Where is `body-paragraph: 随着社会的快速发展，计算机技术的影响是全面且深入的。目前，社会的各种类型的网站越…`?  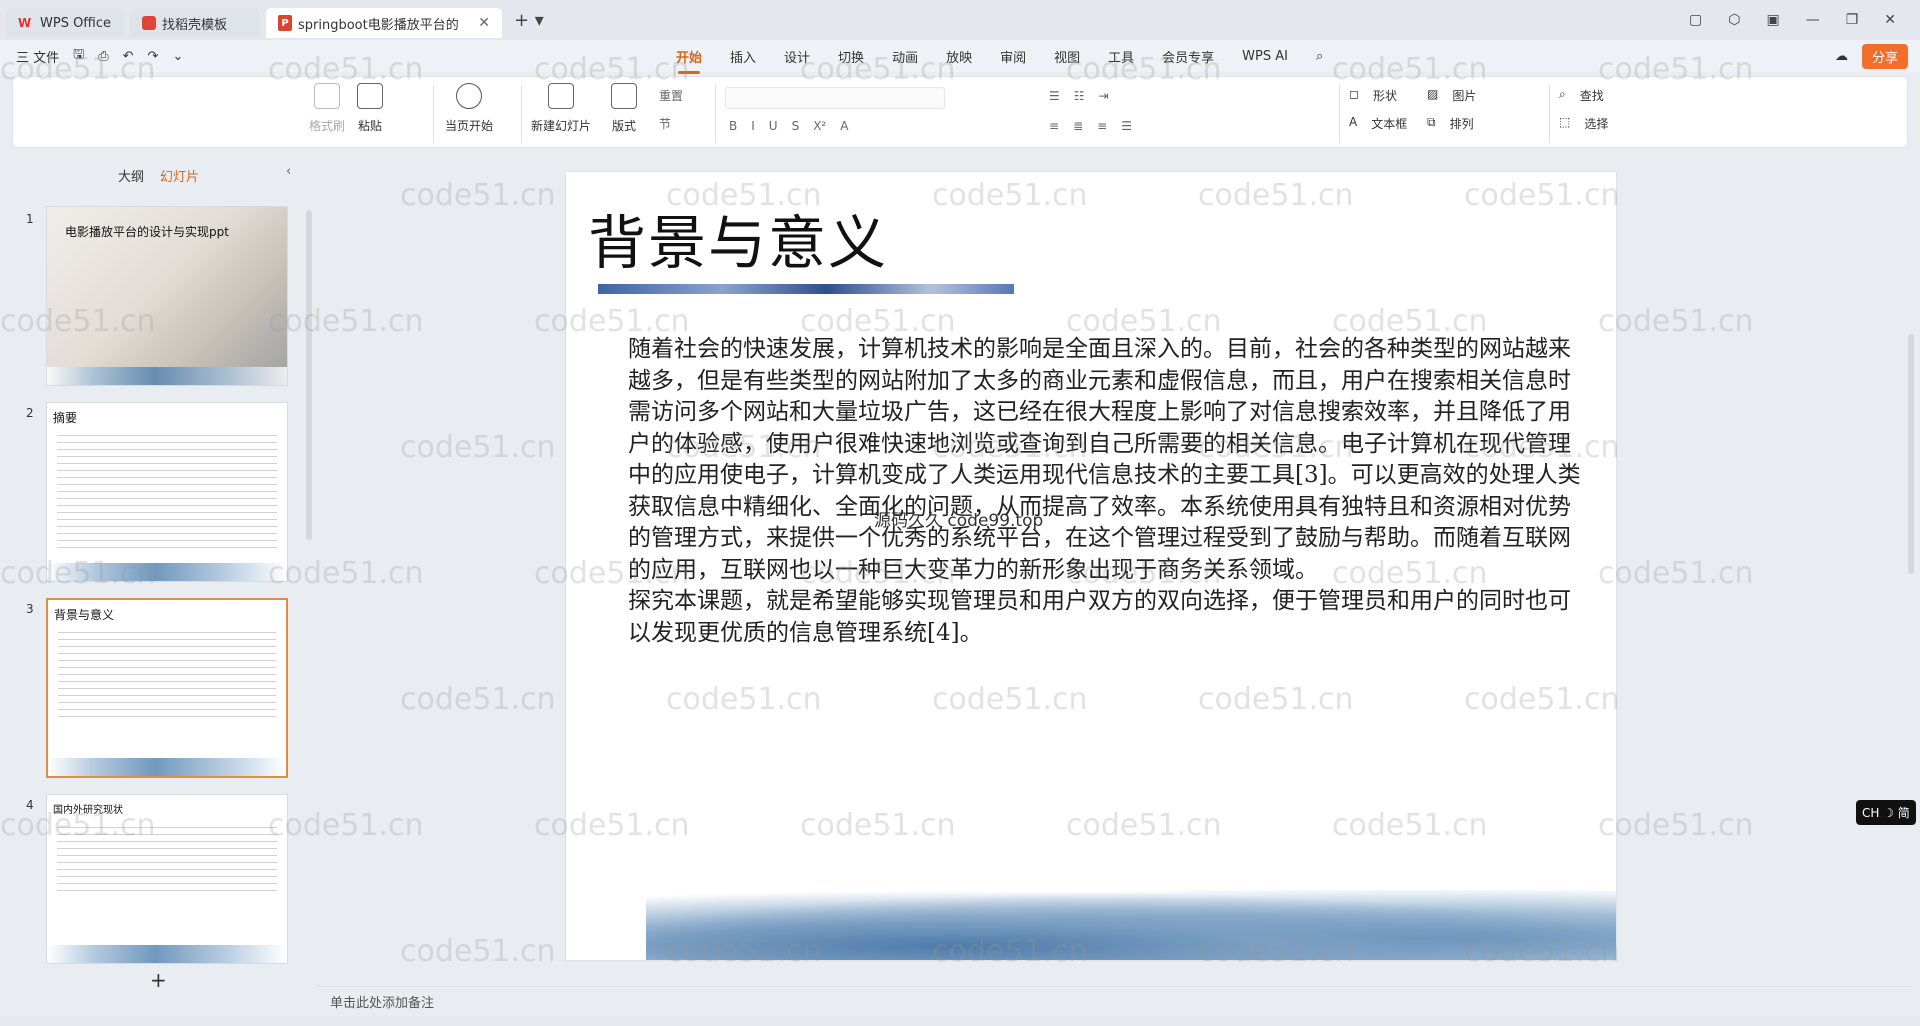 body-paragraph: 随着社会的快速发展，计算机技术的影响是全面且深入的。目前，社会的各种类型的网站越… is located at coordinates (1104, 459).